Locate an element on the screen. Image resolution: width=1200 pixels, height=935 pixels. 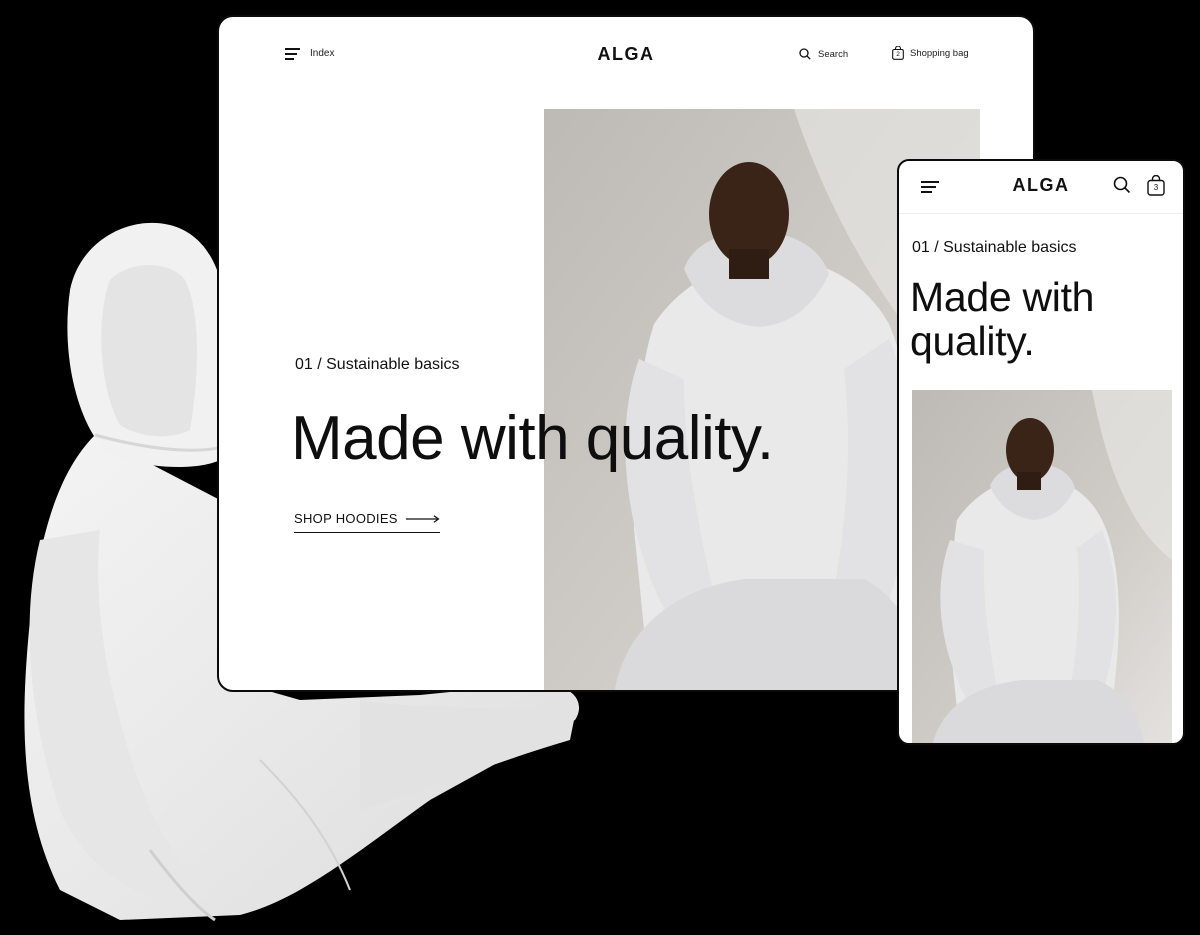
mobile-hero-headline: Made with quality. is located at coordinates (1002, 319).